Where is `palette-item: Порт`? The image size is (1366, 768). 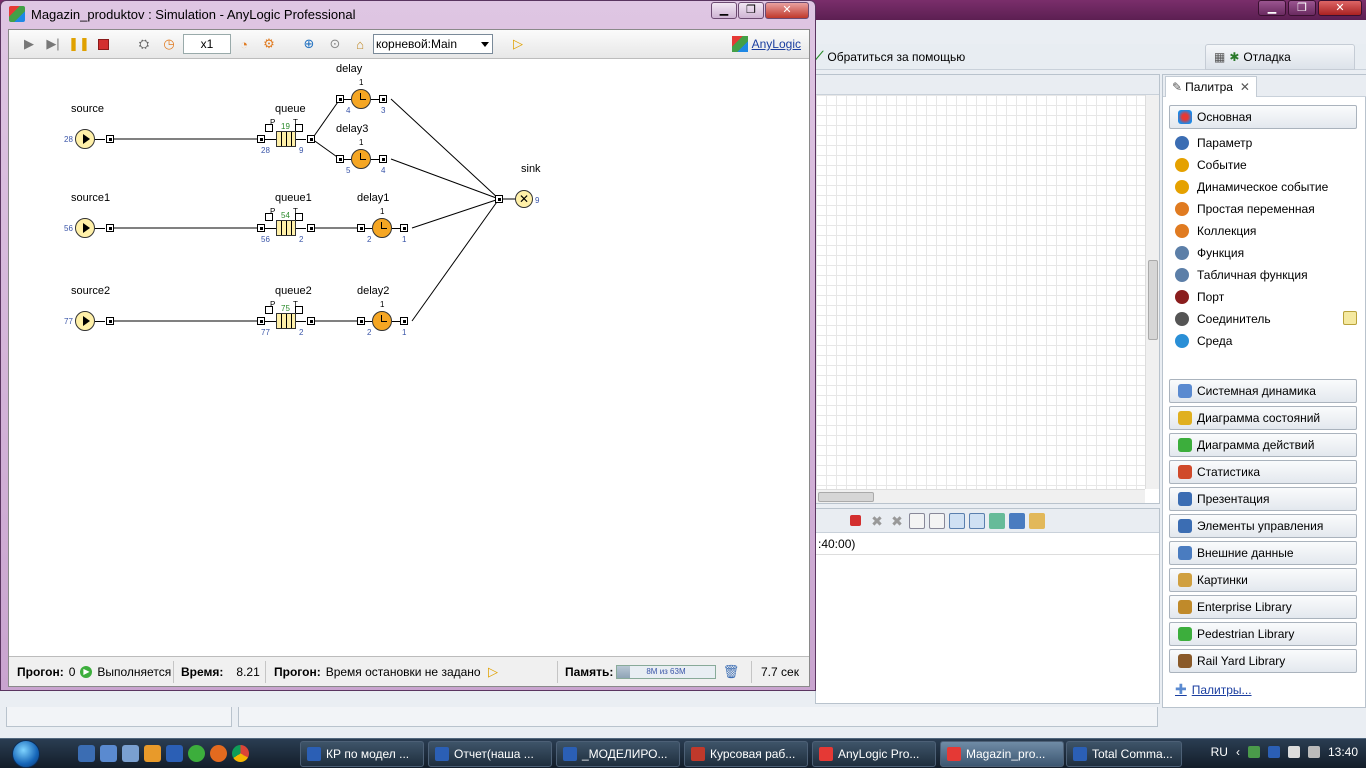 palette-item: Порт is located at coordinates (1199, 297).